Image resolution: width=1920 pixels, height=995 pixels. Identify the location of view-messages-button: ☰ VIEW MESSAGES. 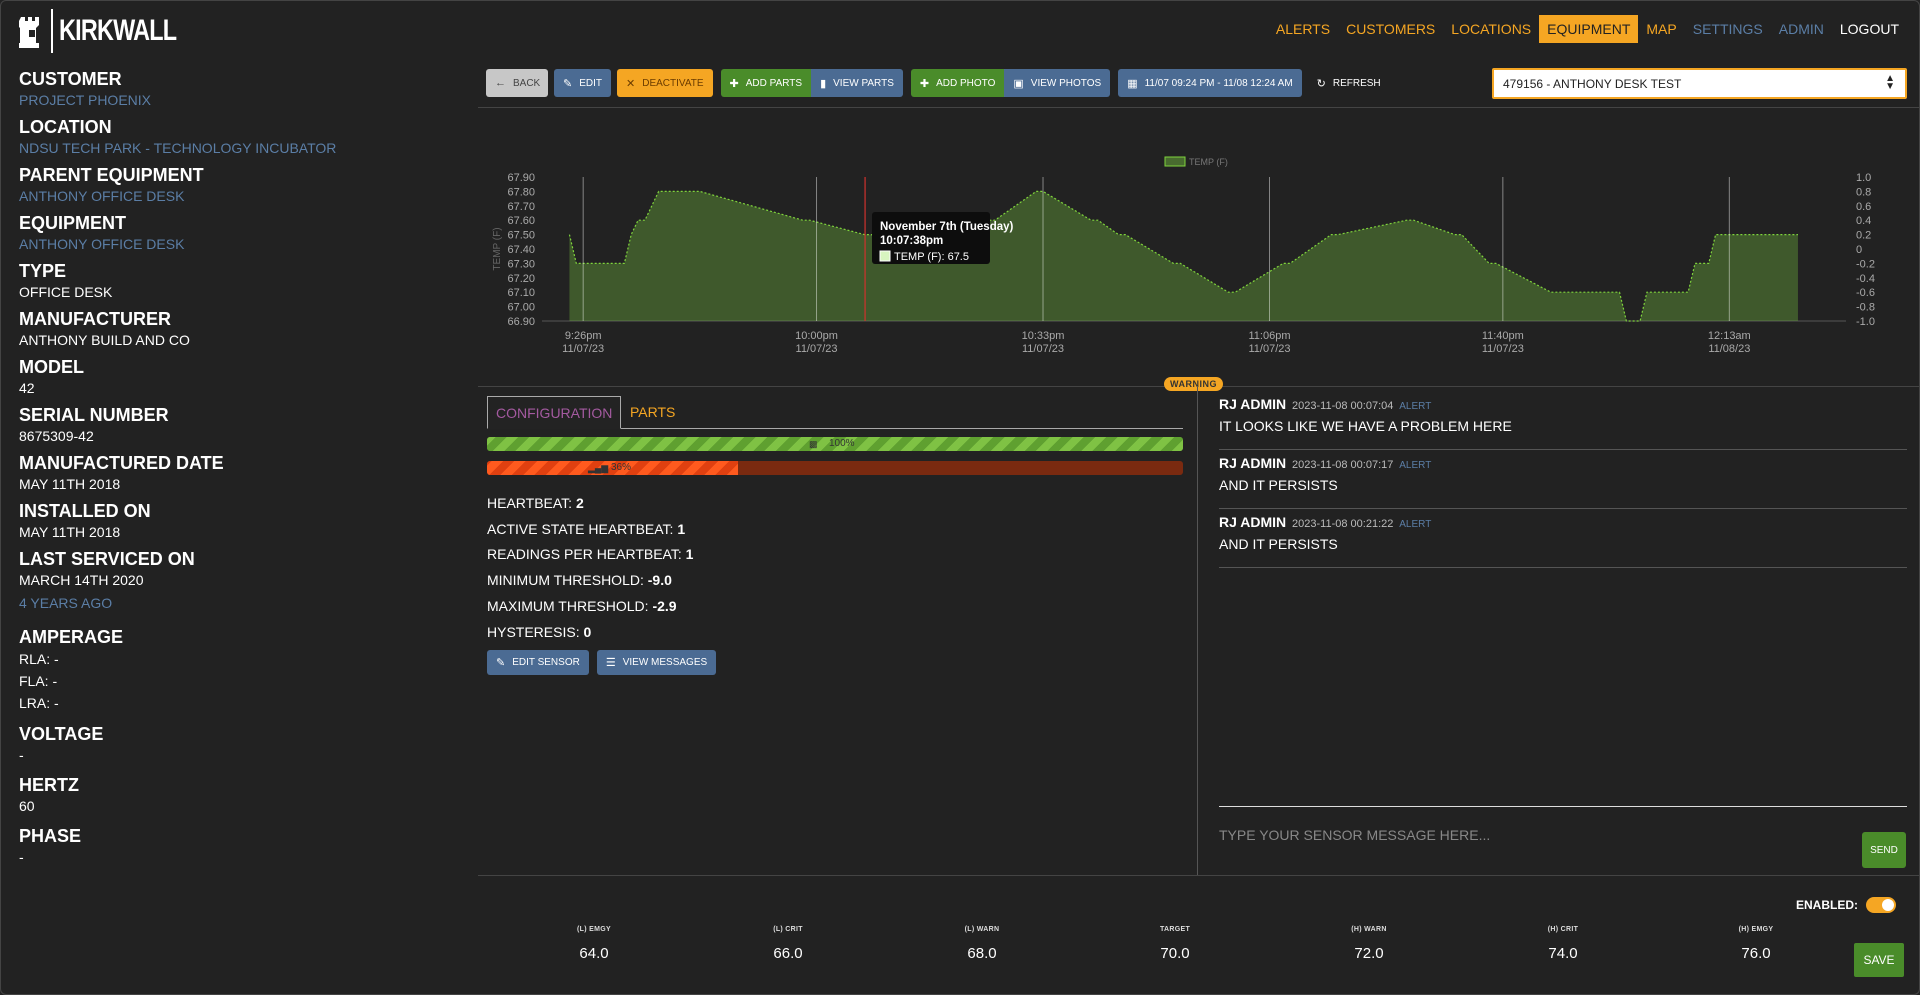
(656, 662).